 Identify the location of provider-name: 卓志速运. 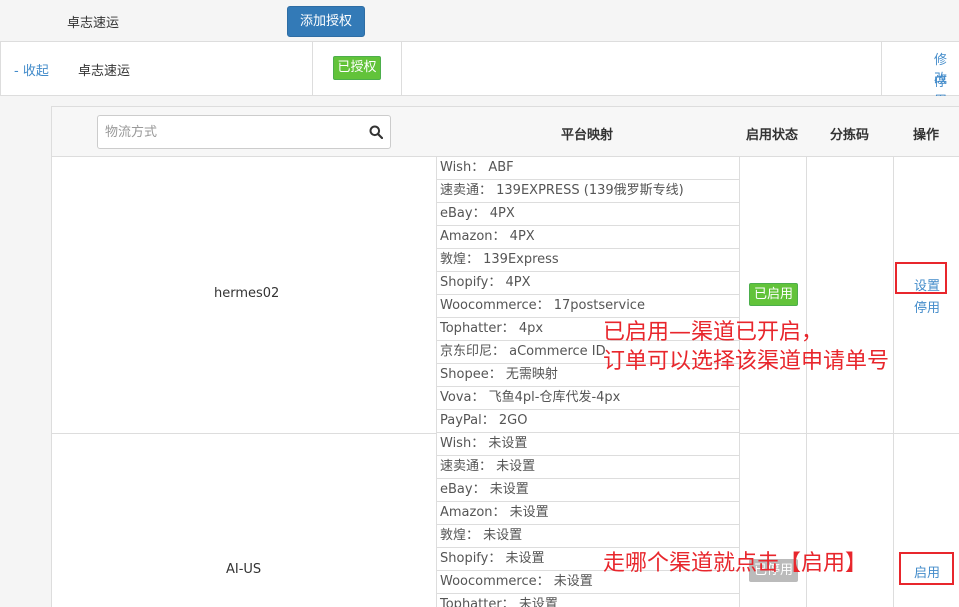
(104, 71).